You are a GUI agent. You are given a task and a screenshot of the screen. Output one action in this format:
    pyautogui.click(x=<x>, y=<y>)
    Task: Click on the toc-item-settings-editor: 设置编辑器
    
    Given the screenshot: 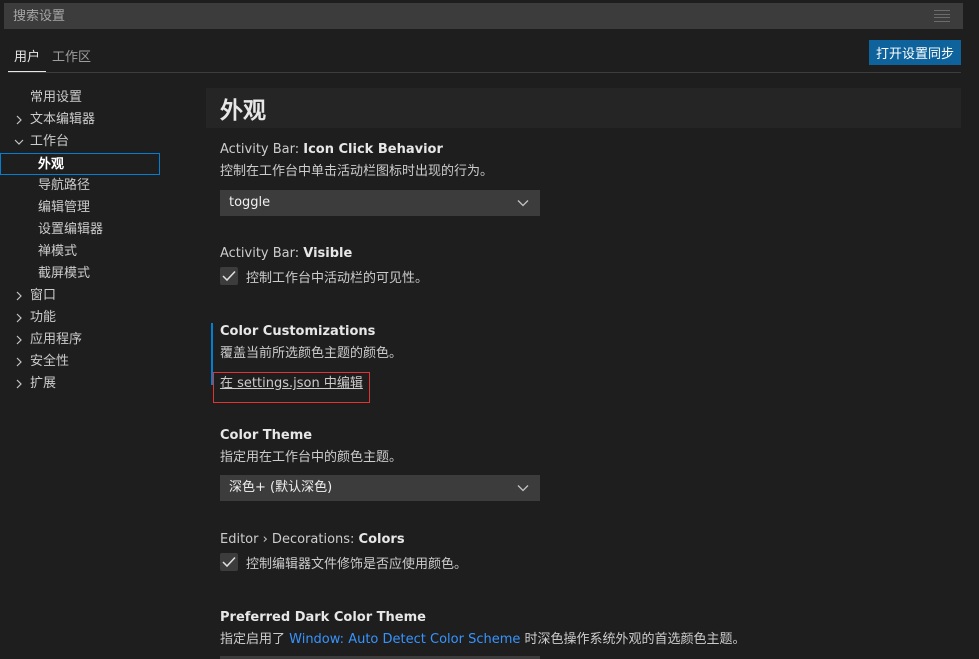 What is the action you would take?
    pyautogui.click(x=81, y=230)
    